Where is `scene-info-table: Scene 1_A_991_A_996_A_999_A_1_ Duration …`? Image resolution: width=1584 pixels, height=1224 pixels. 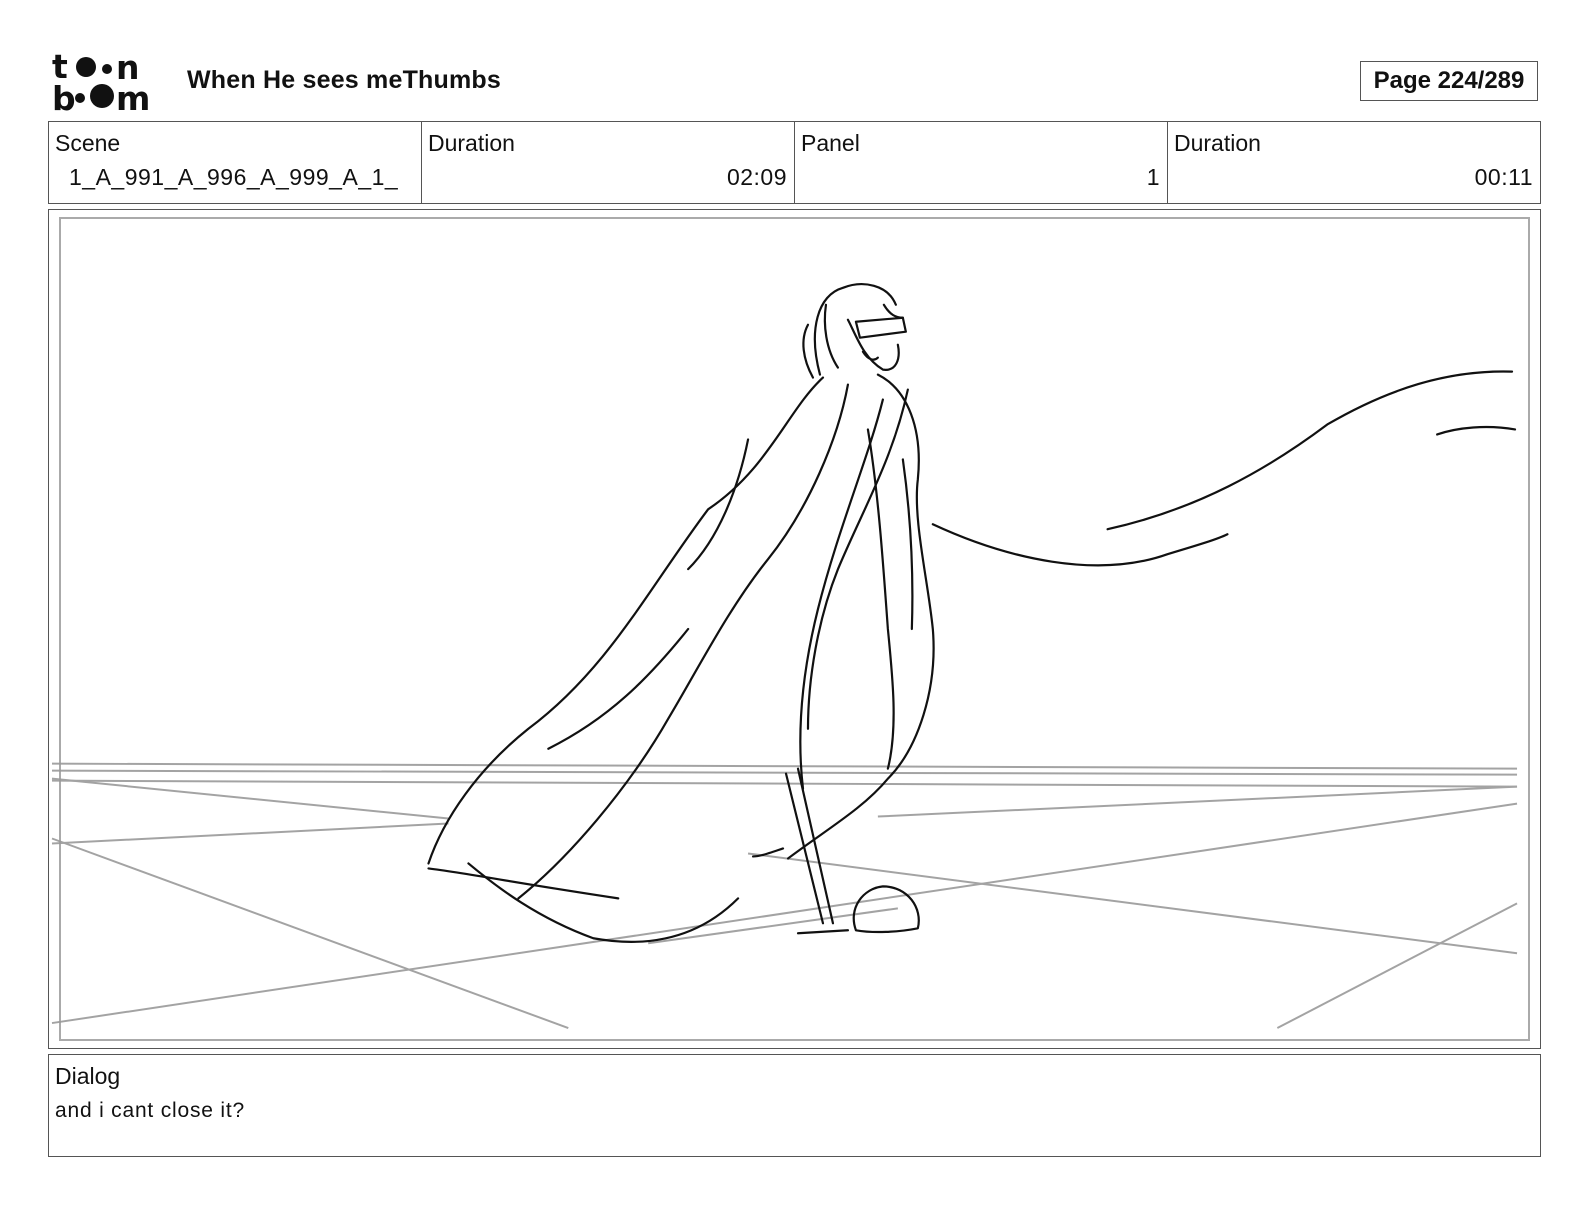
scene-info-table: Scene 1_A_991_A_996_A_999_A_1_ Duration … is located at coordinates (794, 162).